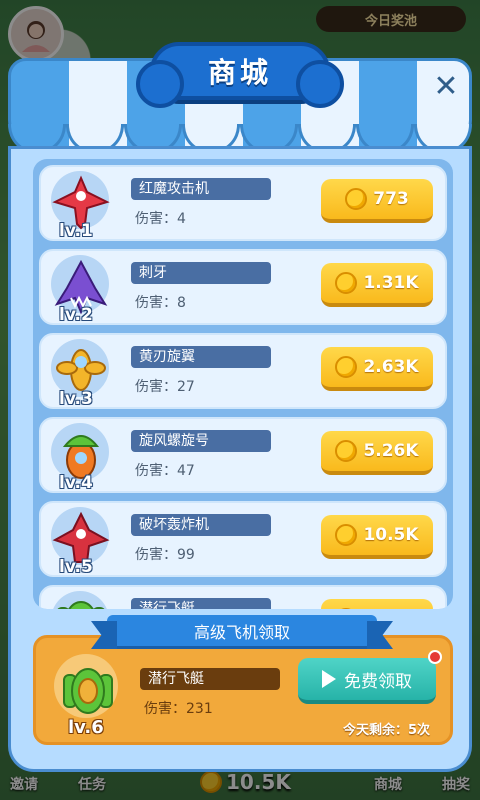 The height and width of the screenshot is (800, 480). What do you see at coordinates (391, 367) in the screenshot?
I see `price-label: 2.63K` at bounding box center [391, 367].